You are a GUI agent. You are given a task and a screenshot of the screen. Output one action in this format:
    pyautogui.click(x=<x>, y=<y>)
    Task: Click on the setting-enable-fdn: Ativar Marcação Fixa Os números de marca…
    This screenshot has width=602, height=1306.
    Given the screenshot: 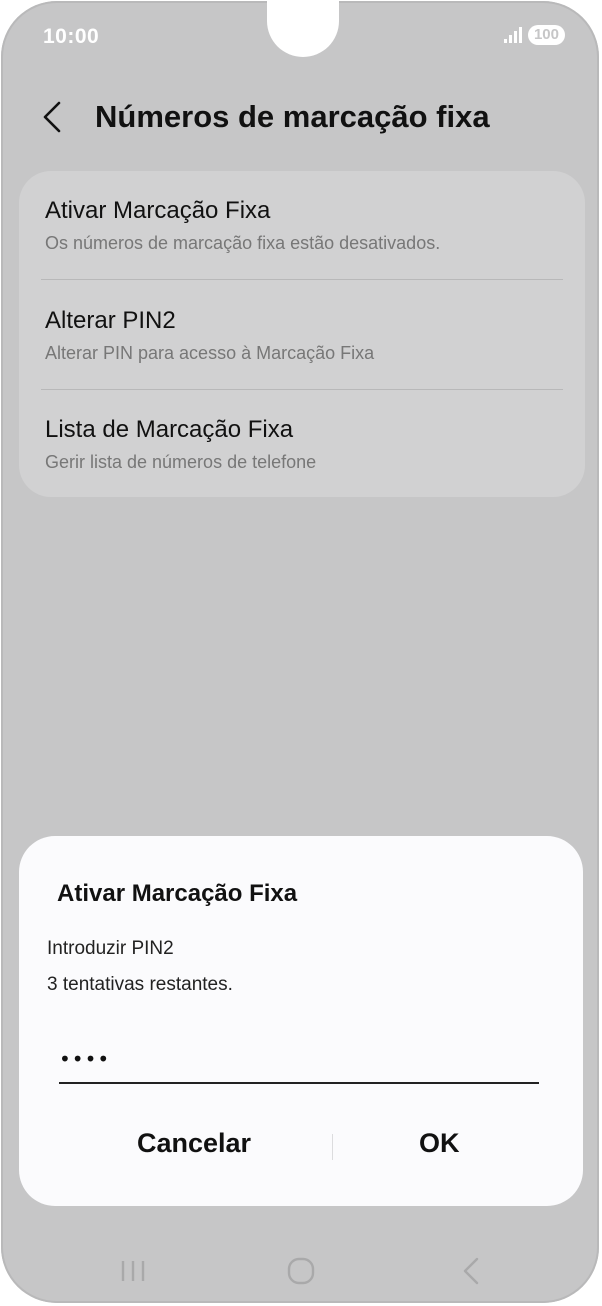 What is the action you would take?
    pyautogui.click(x=303, y=225)
    